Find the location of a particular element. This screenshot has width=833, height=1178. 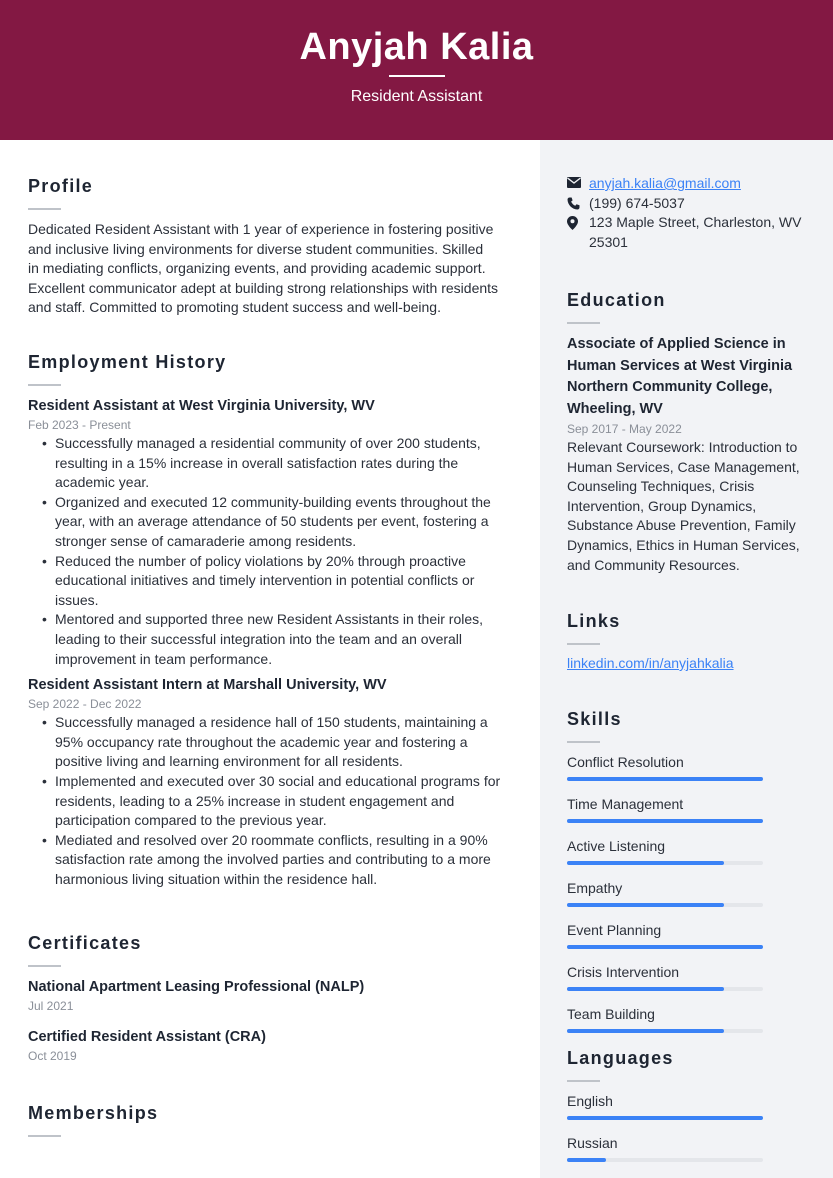

skill-label: Event Planning is located at coordinates (614, 930).